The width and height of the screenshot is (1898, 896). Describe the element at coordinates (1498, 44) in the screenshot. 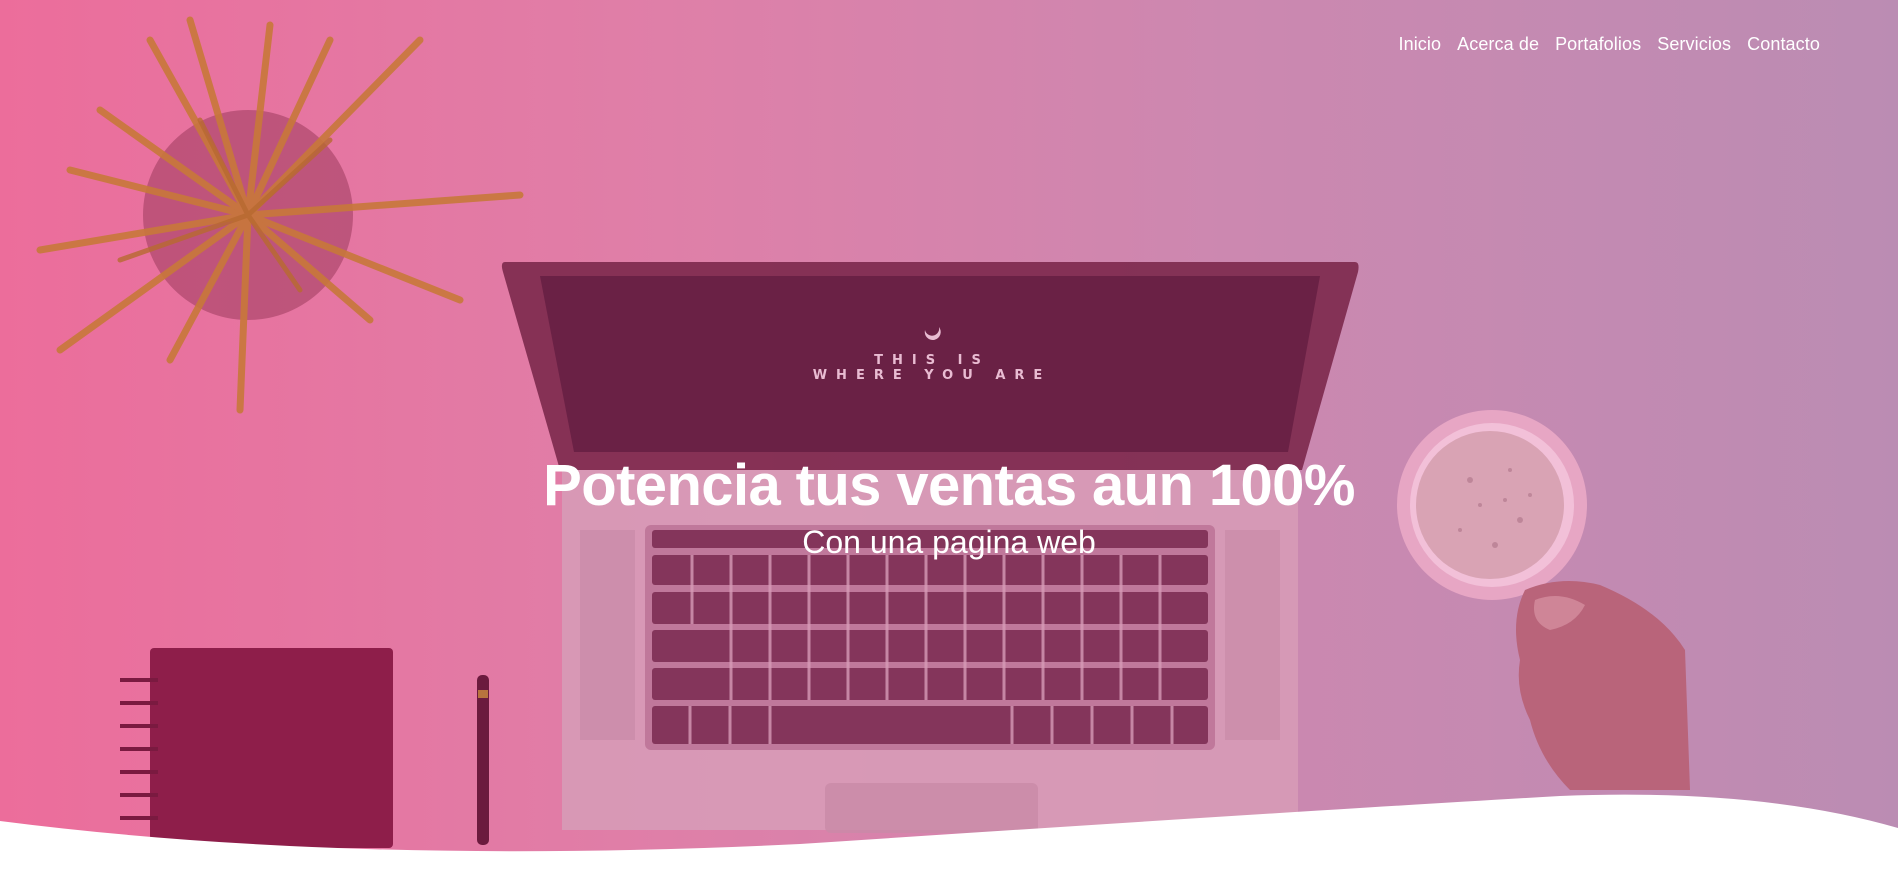

I see `nav-link-acerca-de: Acerca de` at that location.